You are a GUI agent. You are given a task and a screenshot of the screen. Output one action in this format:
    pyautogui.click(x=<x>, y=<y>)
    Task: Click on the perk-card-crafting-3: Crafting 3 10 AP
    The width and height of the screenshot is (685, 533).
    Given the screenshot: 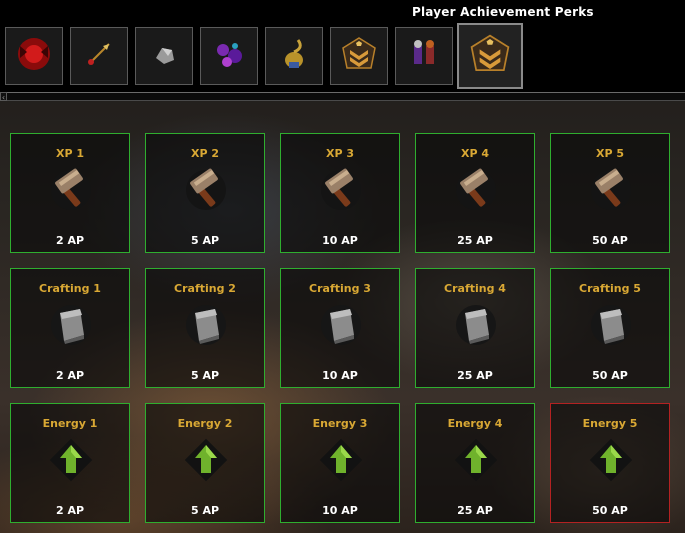 What is the action you would take?
    pyautogui.click(x=340, y=328)
    